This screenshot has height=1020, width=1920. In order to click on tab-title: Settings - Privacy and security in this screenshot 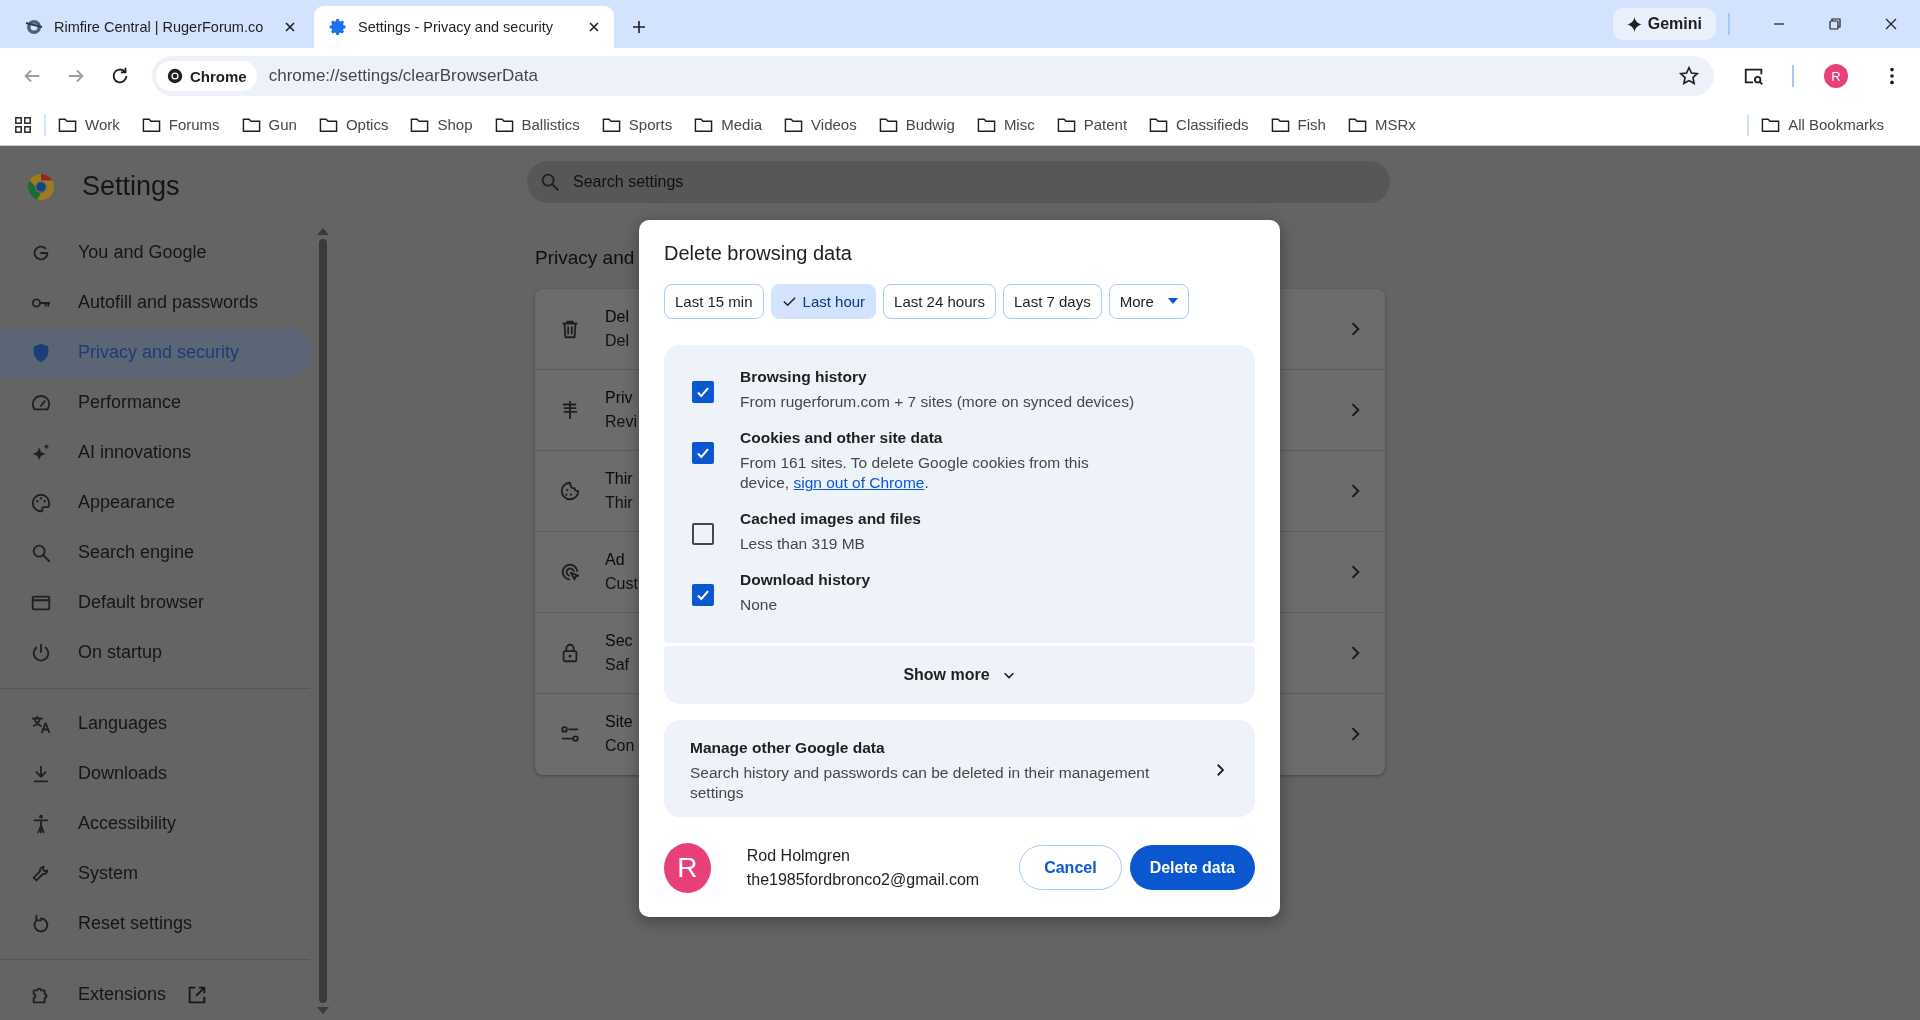, I will do `click(456, 27)`.